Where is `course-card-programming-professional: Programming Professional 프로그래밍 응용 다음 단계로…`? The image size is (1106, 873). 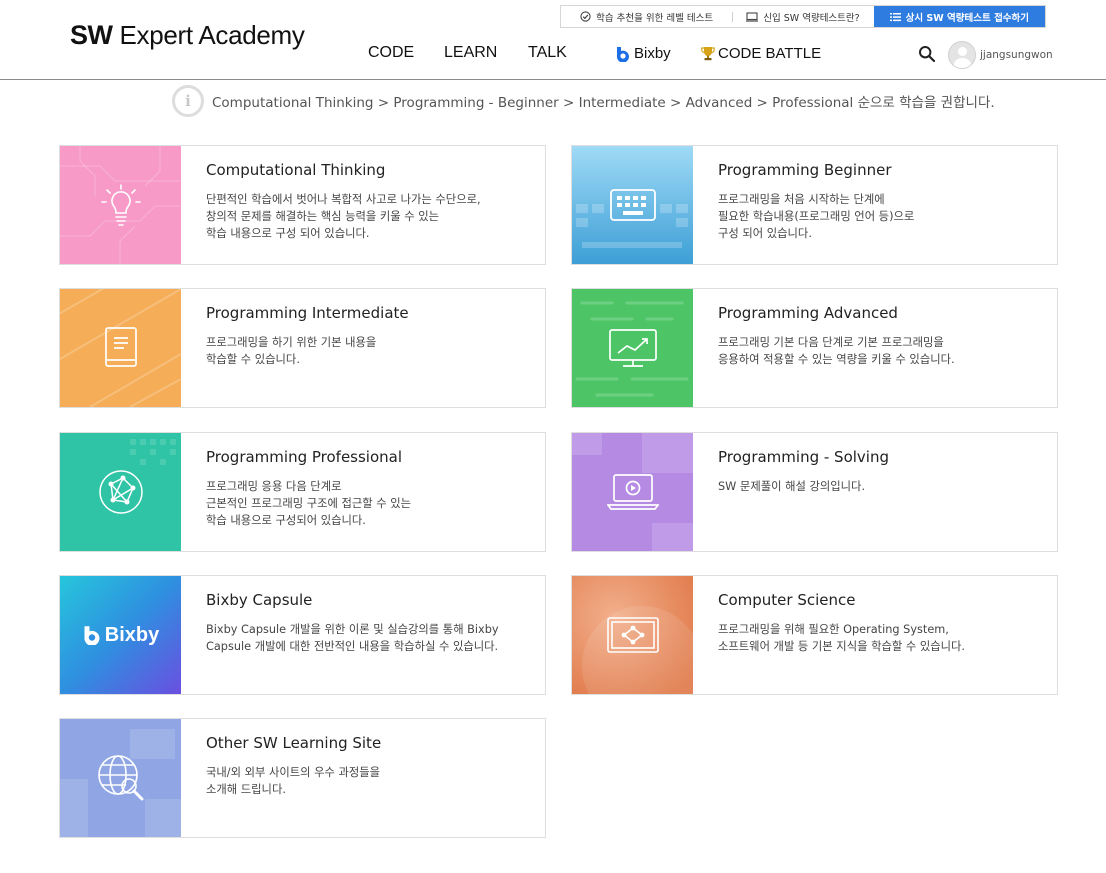
course-card-programming-professional: Programming Professional 프로그래밍 응용 다음 단계로… is located at coordinates (302, 492).